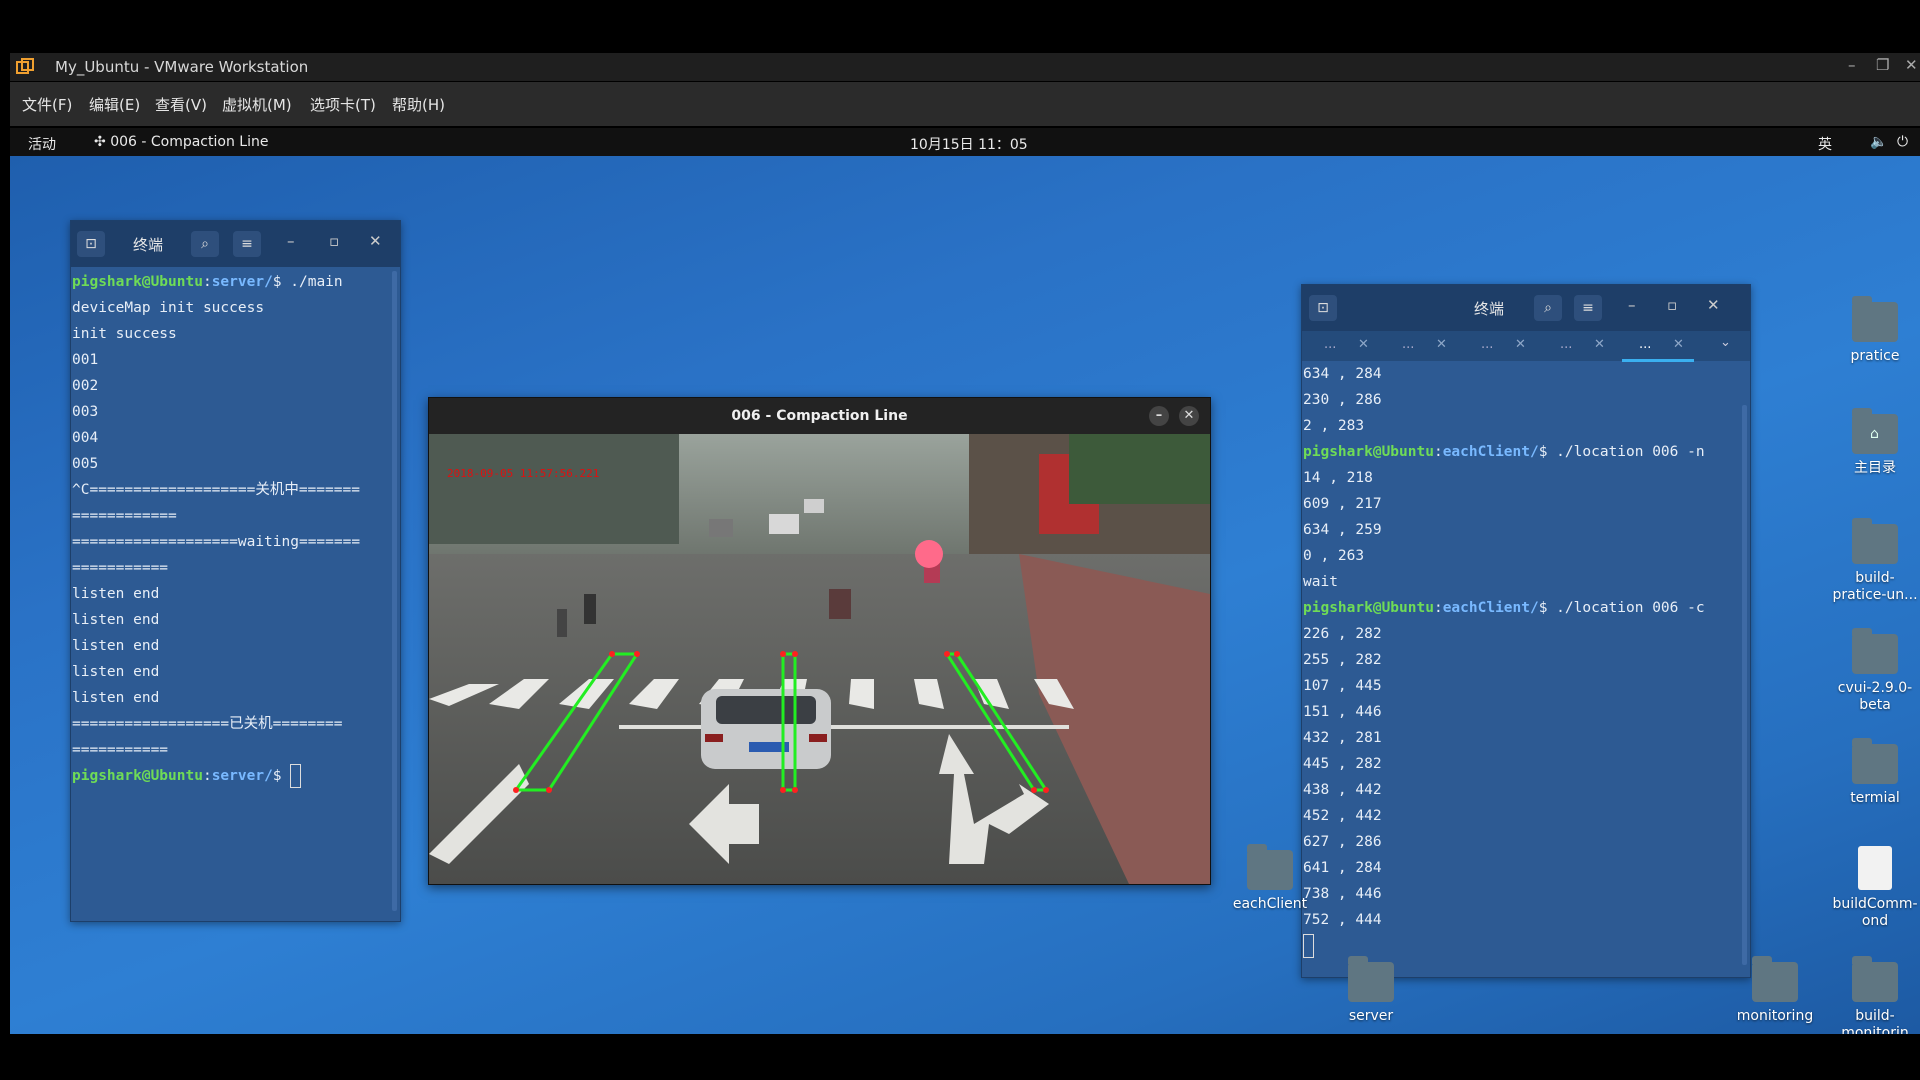 This screenshot has height=1080, width=1920. I want to click on output-text: 438 , 442, so click(1342, 790).